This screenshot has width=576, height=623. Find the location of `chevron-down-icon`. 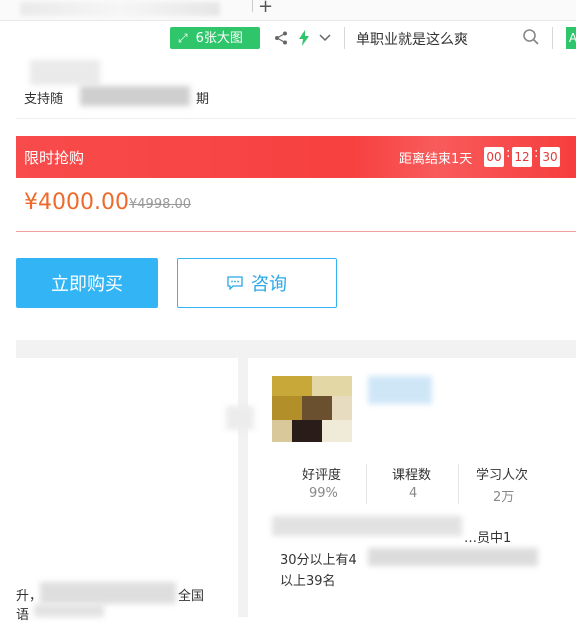

chevron-down-icon is located at coordinates (325, 38).